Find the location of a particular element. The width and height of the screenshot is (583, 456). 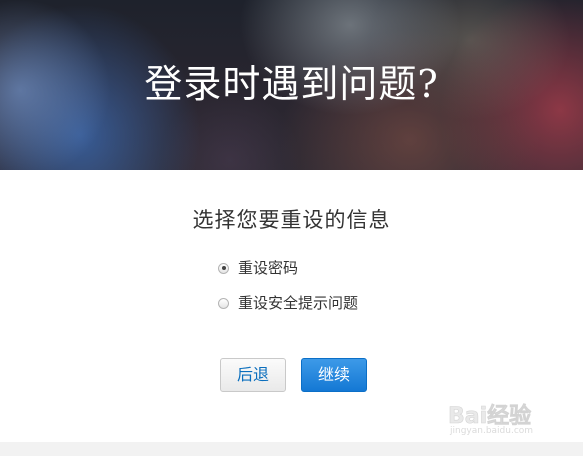

option-label-reset-password: 重设密码 is located at coordinates (268, 268).